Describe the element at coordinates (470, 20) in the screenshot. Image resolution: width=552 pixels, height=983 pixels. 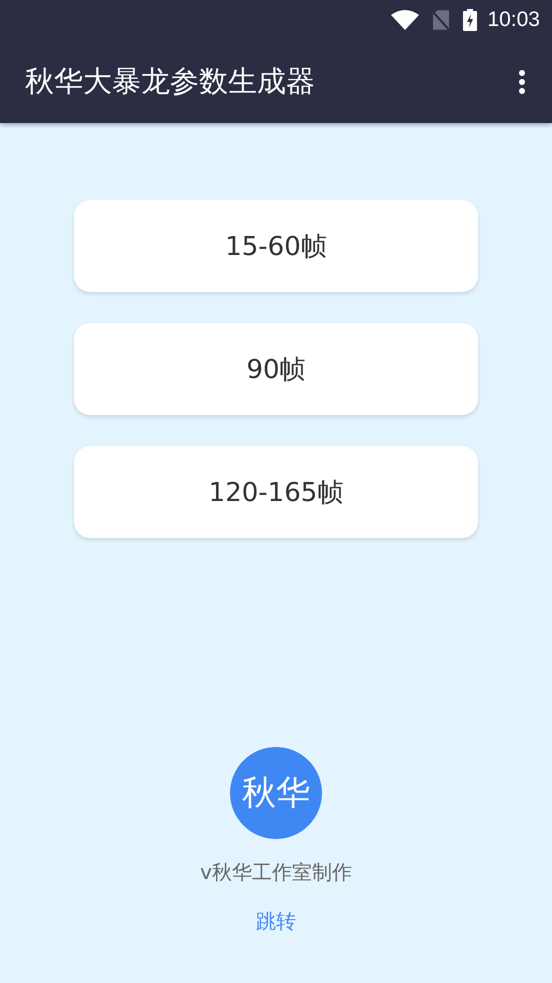
I see `battery-charging-icon` at that location.